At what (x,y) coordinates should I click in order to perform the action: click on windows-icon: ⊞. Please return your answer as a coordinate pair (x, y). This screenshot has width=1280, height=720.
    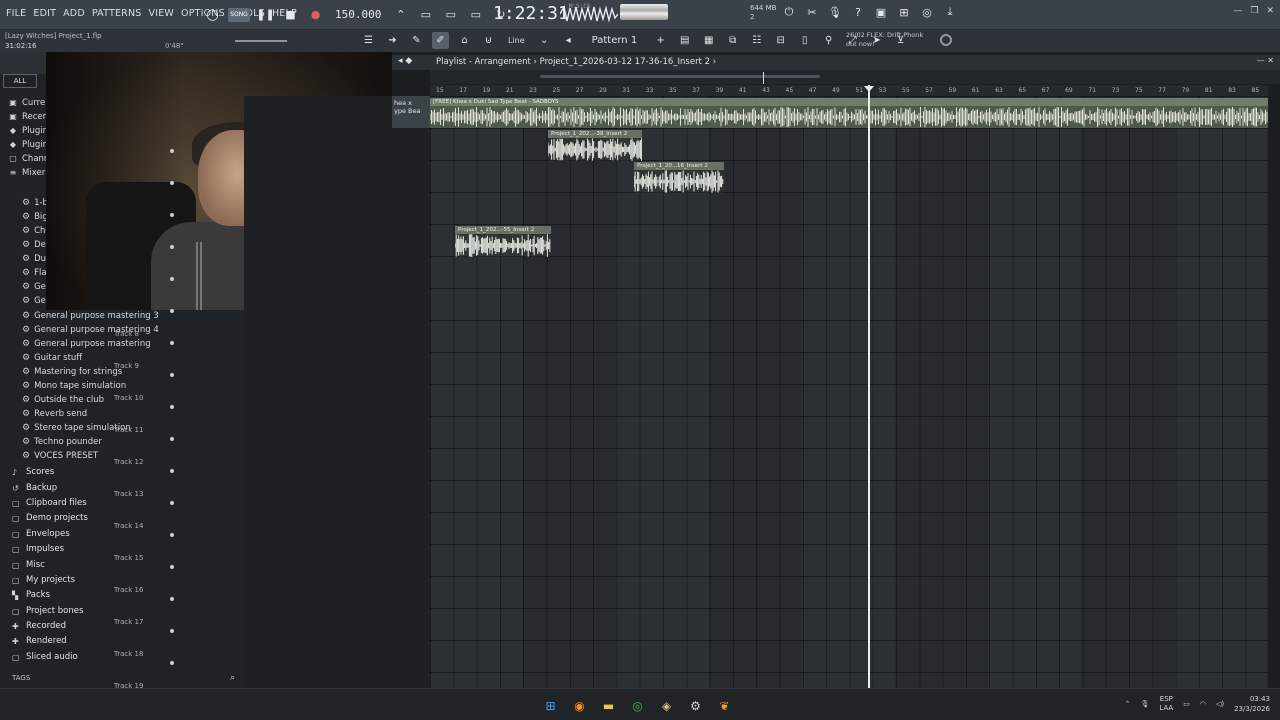
    Looking at the image, I should click on (550, 705).